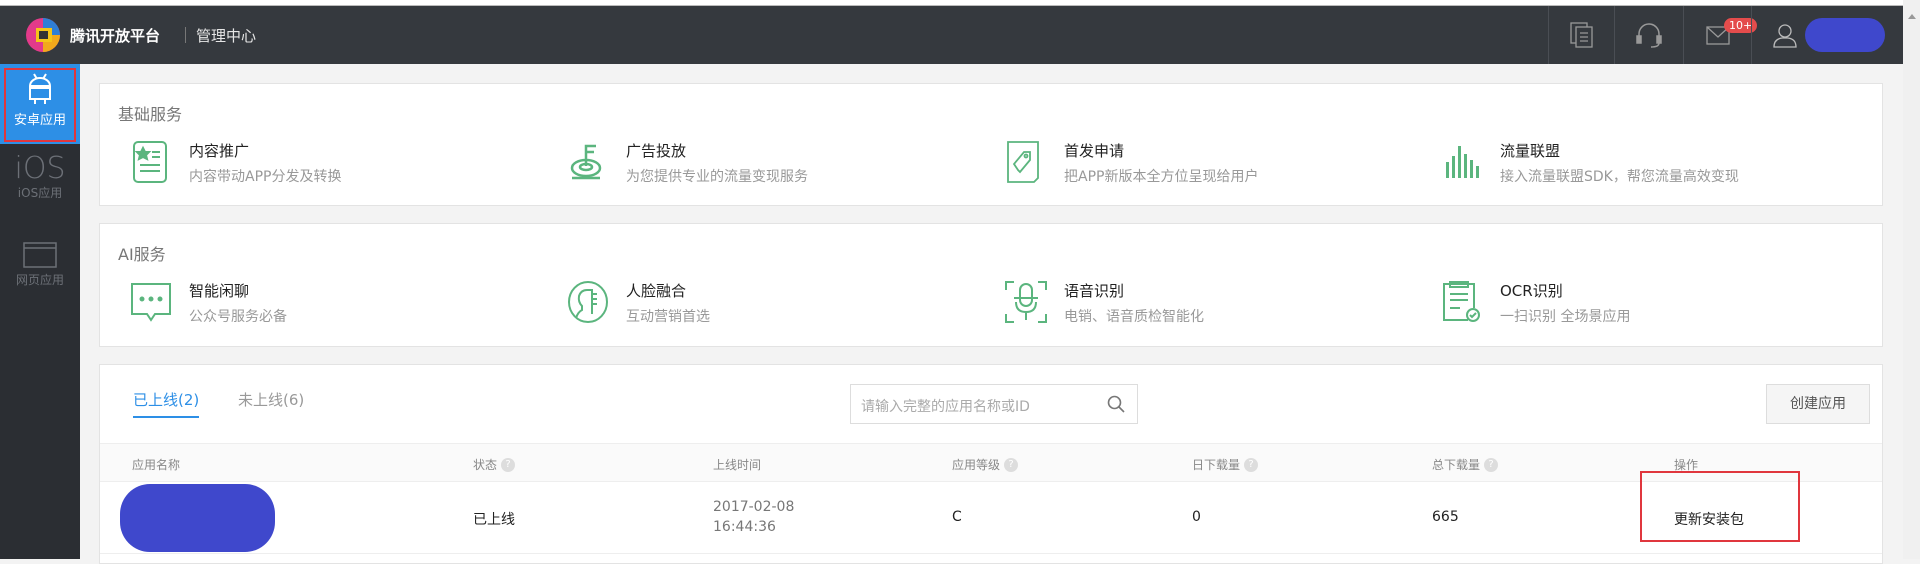 The height and width of the screenshot is (564, 1920). Describe the element at coordinates (991, 518) in the screenshot. I see `table-row: 已上线 2017-02-08 16:44:36 C 0 665 更新安装包` at that location.